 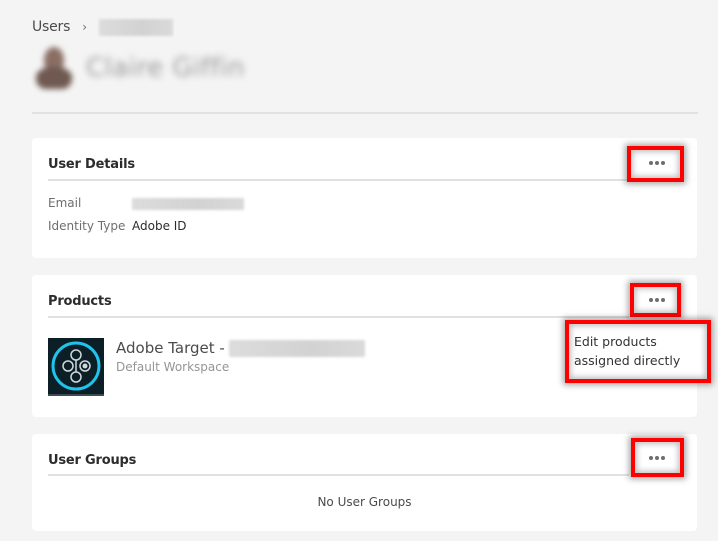 I want to click on user-profile-header: Claire Giffin, so click(x=139, y=68).